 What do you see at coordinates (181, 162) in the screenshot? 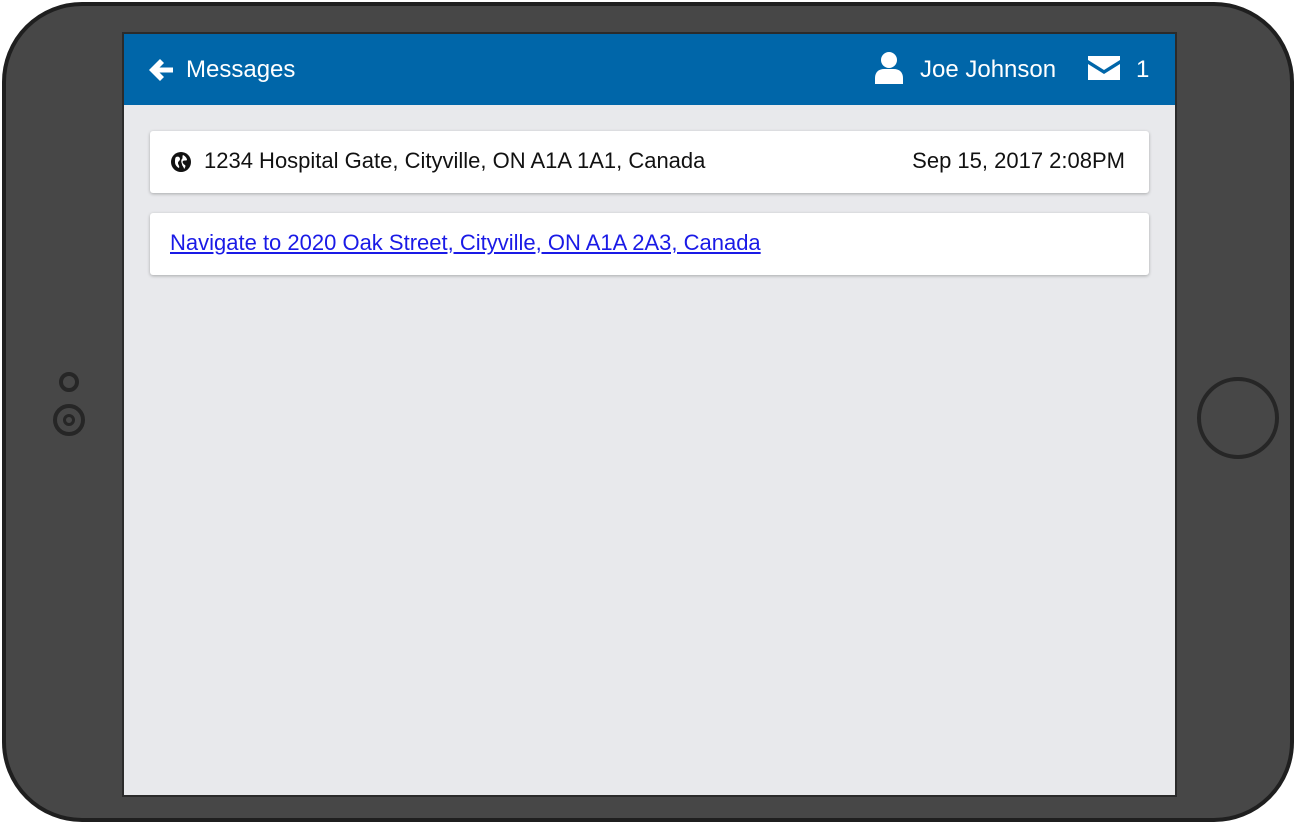
I see `globe-icon` at bounding box center [181, 162].